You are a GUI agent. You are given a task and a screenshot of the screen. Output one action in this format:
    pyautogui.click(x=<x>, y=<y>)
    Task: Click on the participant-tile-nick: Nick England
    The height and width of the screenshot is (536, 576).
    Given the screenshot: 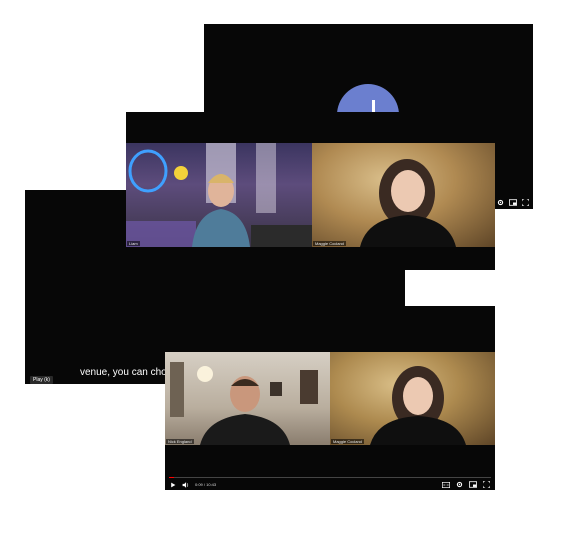 What is the action you would take?
    pyautogui.click(x=247, y=398)
    